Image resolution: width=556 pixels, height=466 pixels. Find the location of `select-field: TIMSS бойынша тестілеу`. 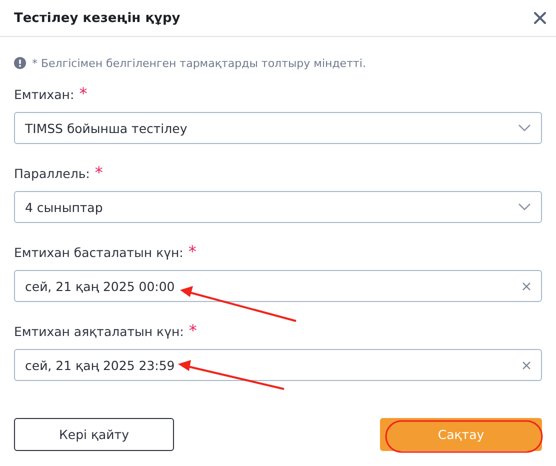

select-field: TIMSS бойынша тестілеу is located at coordinates (278, 128).